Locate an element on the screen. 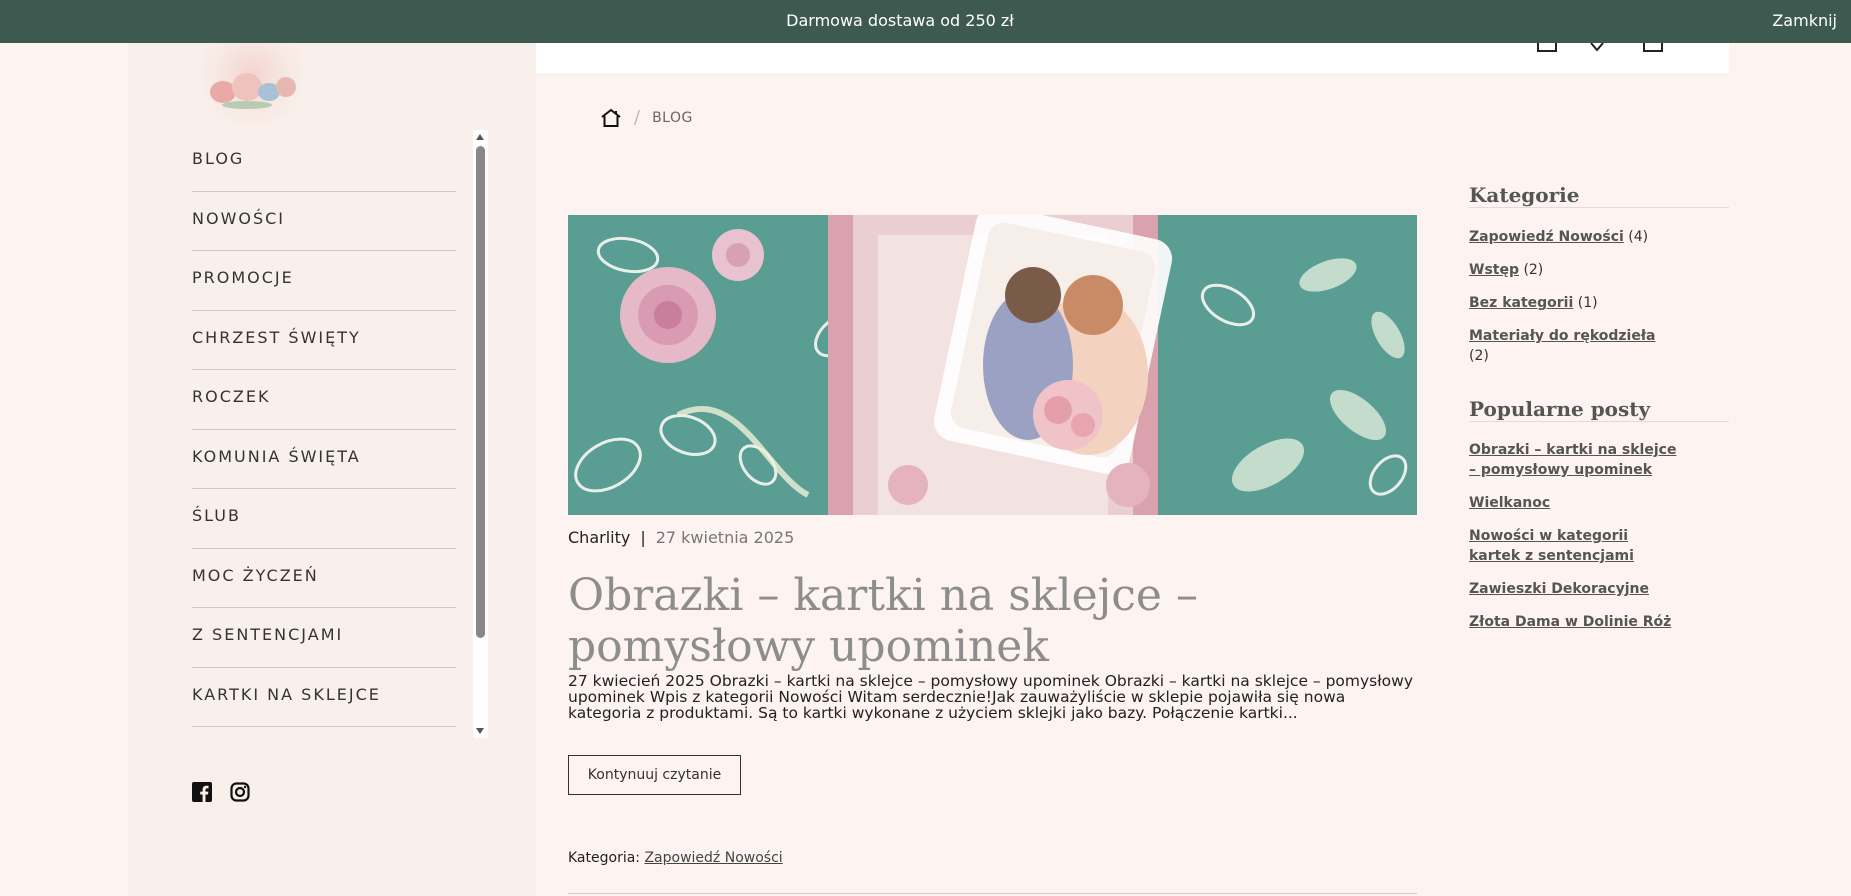 The image size is (1851, 896). cart-icon is located at coordinates (1653, 48).